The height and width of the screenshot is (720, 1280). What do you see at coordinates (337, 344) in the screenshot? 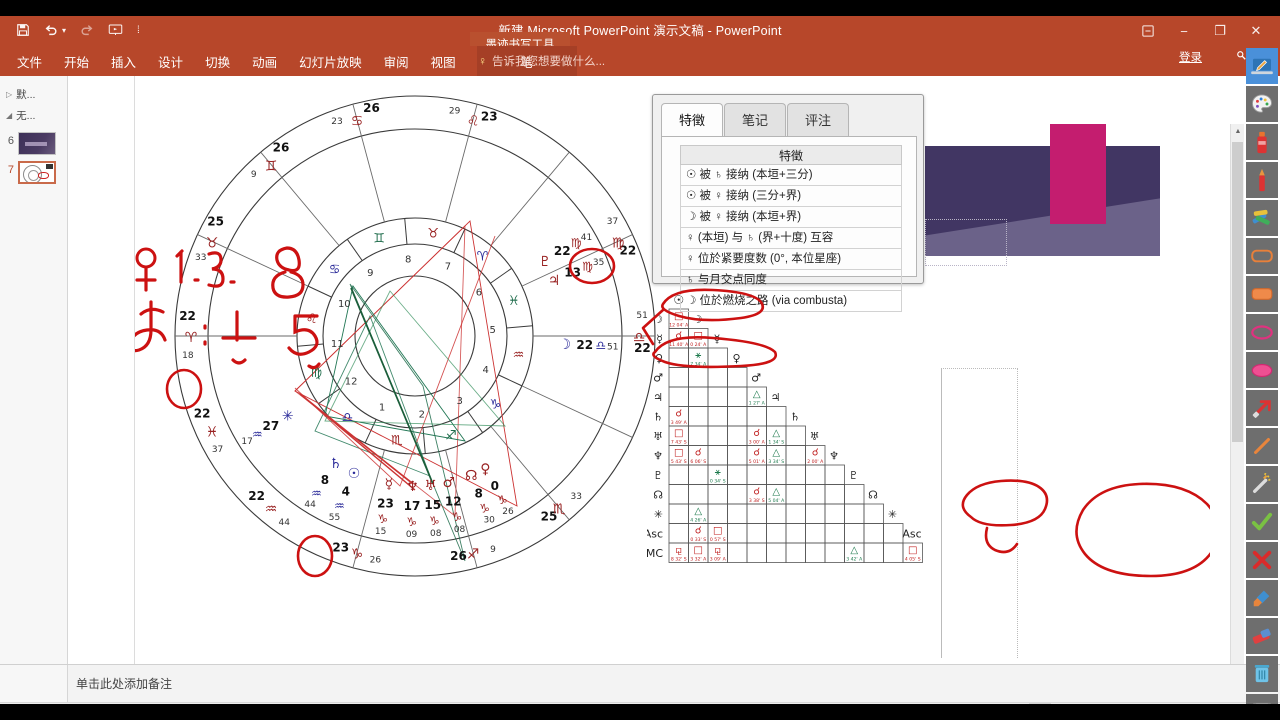
I see `svg-text: 11` at bounding box center [337, 344].